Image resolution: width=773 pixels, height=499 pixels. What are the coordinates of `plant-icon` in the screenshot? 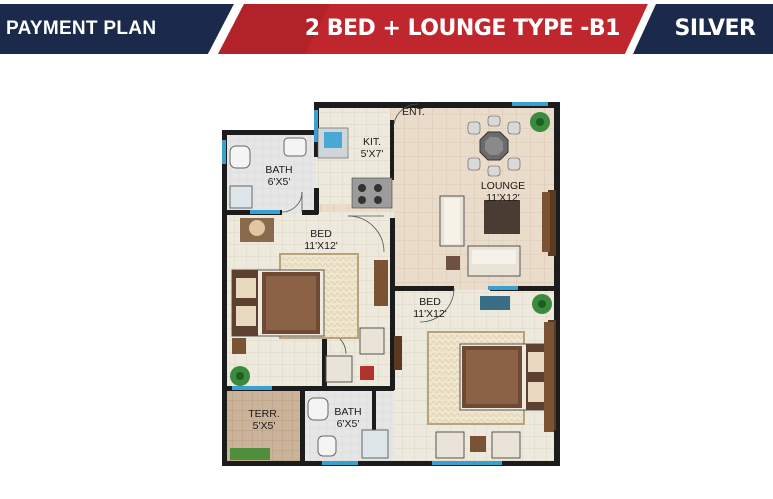 It's located at (540, 122).